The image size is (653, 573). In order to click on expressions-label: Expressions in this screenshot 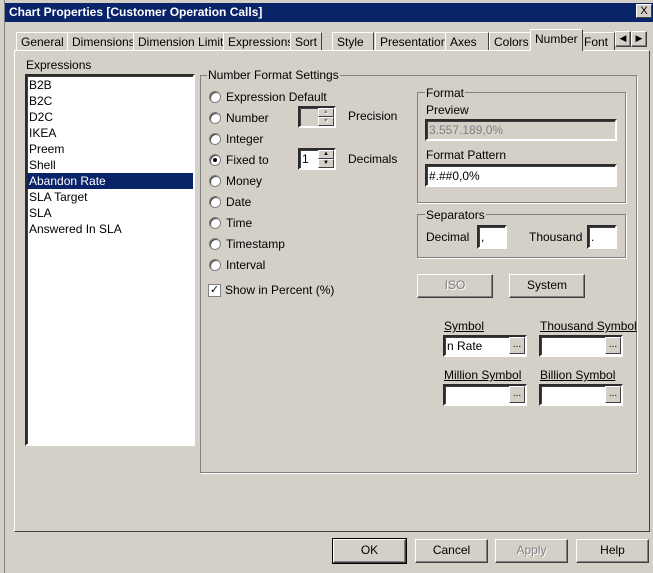, I will do `click(59, 65)`.